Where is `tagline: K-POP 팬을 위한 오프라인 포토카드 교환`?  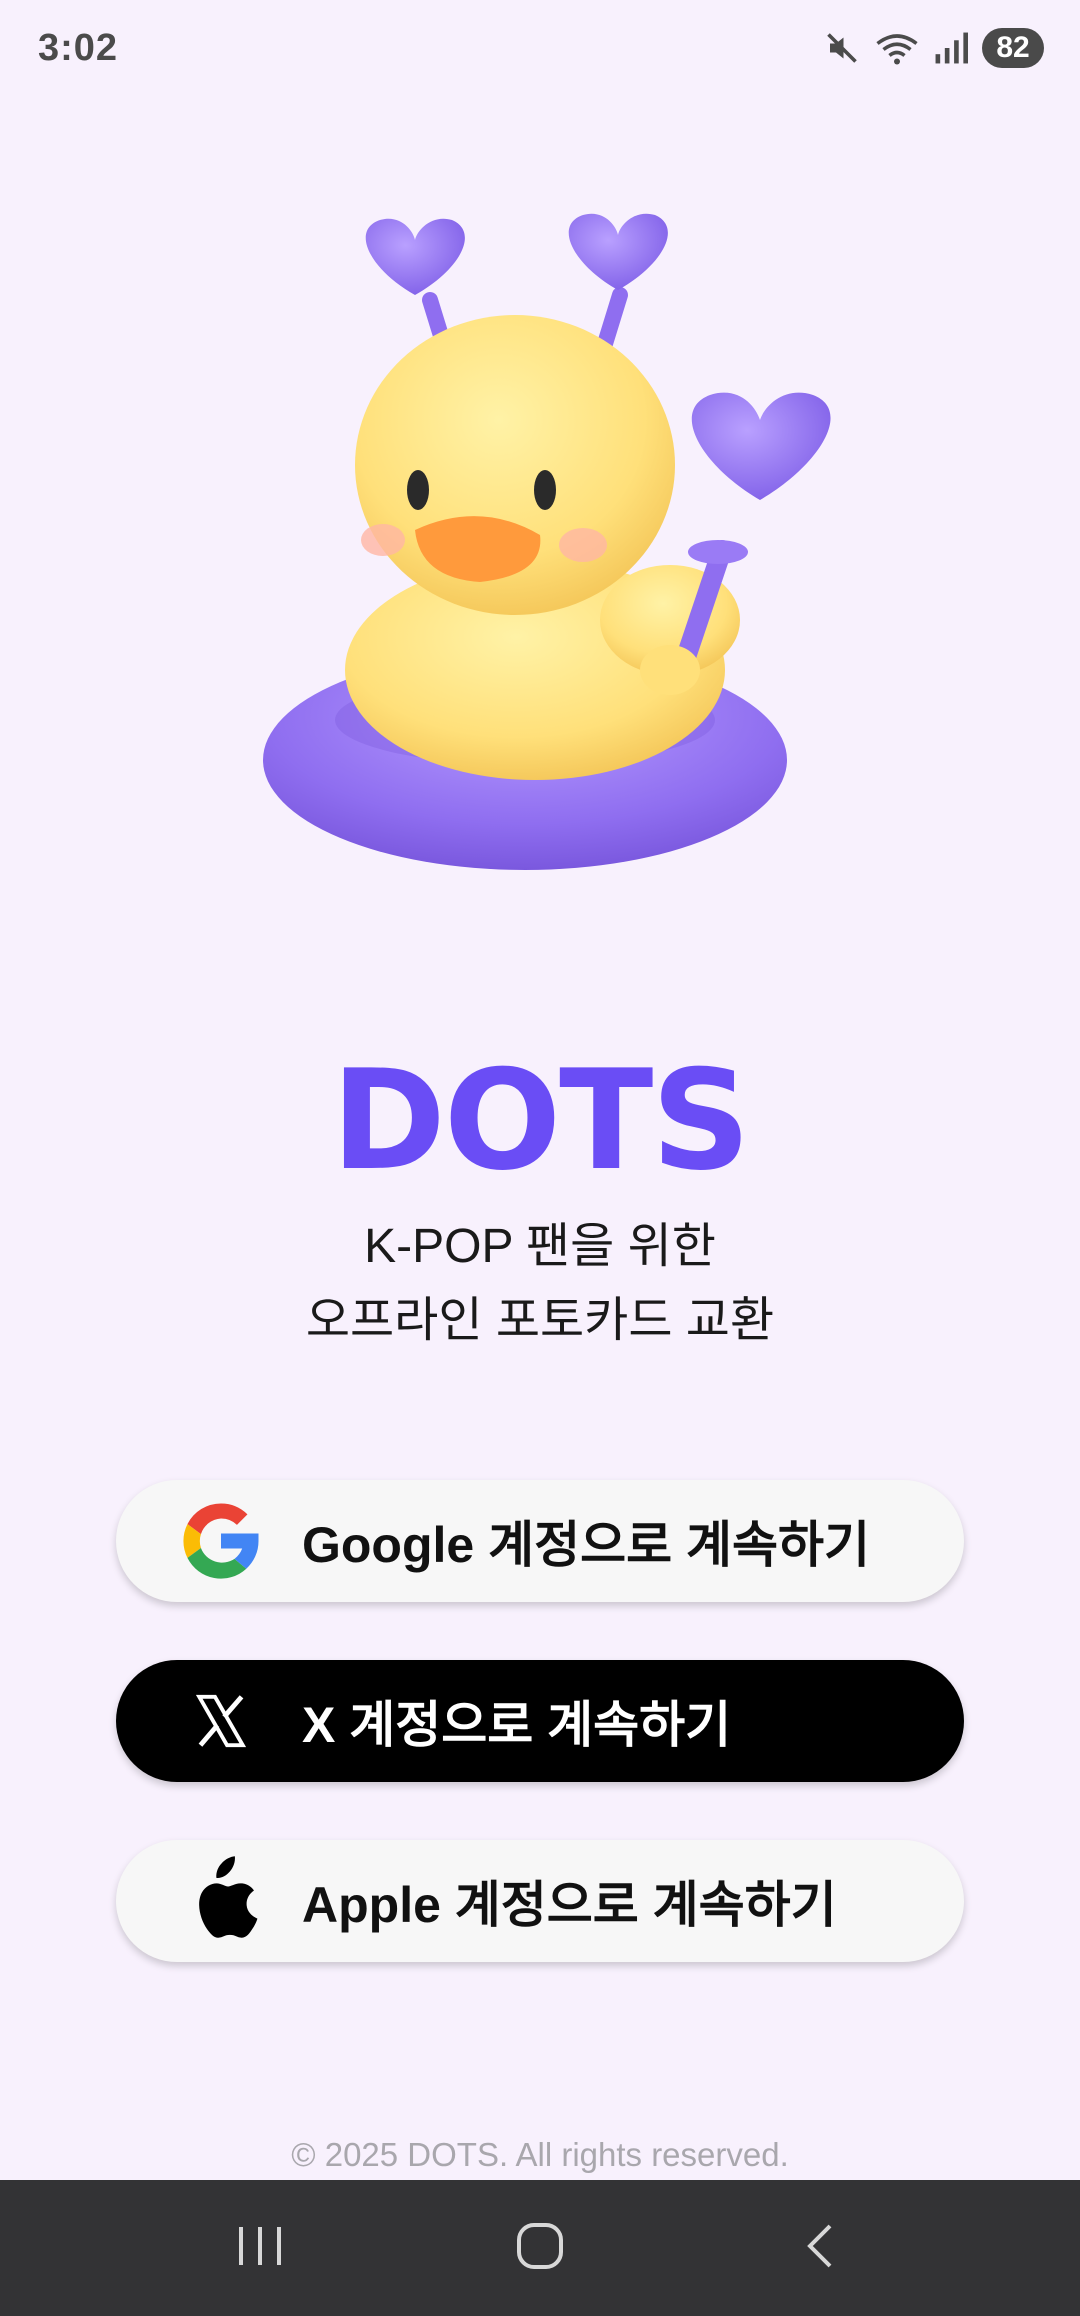 tagline: K-POP 팬을 위한 오프라인 포토카드 교환 is located at coordinates (540, 1284).